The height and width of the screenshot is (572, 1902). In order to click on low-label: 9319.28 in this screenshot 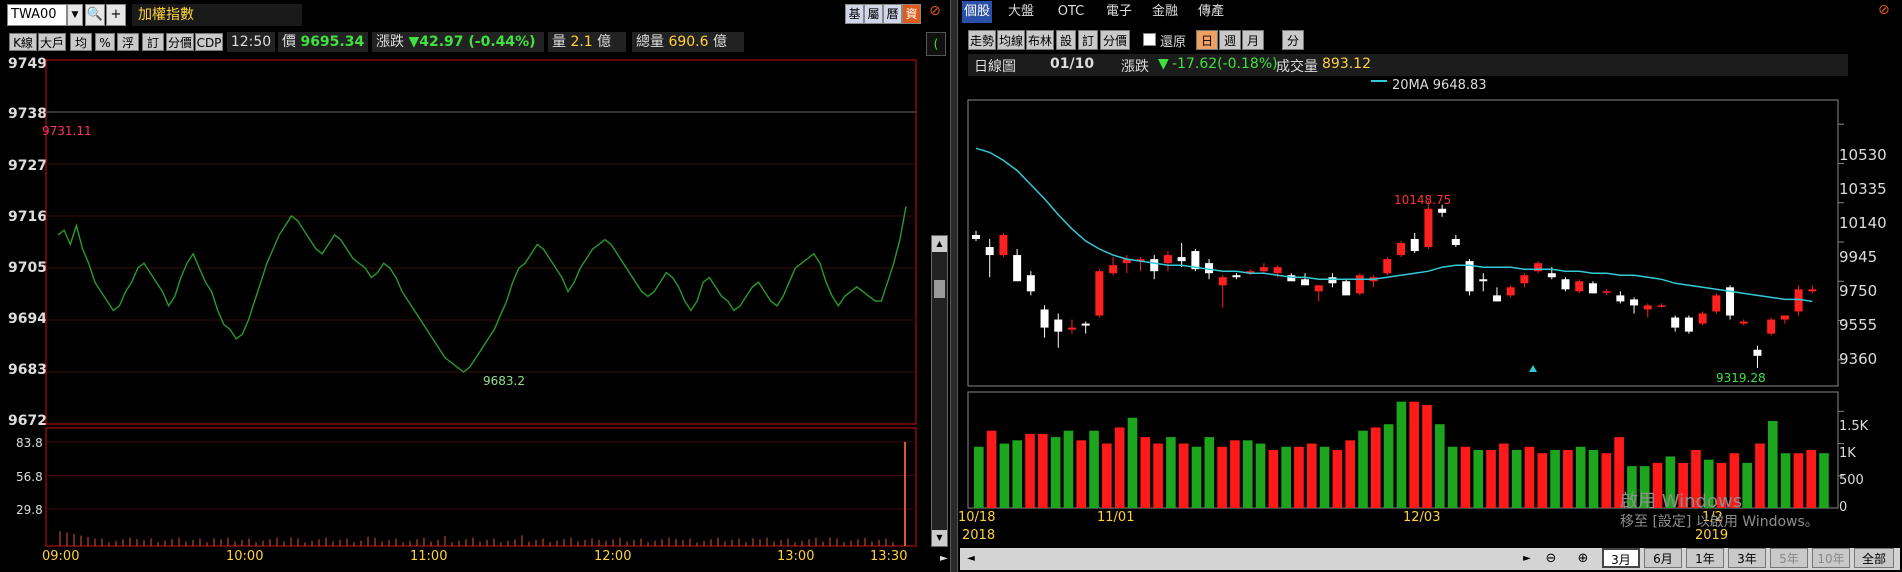, I will do `click(1741, 378)`.